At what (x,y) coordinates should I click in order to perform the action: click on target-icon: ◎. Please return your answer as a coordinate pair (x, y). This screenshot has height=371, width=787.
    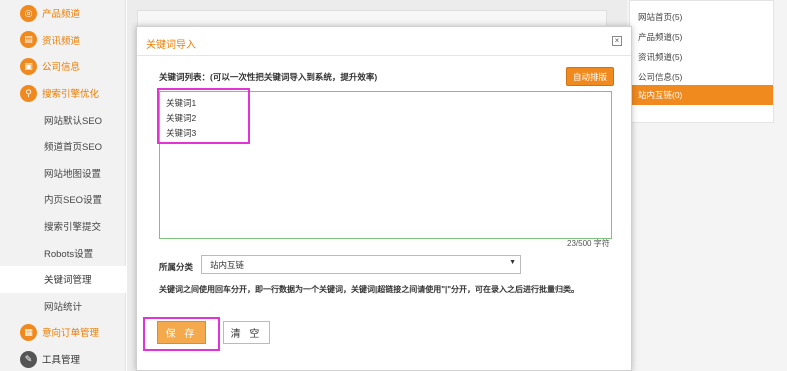
    Looking at the image, I should click on (28, 13).